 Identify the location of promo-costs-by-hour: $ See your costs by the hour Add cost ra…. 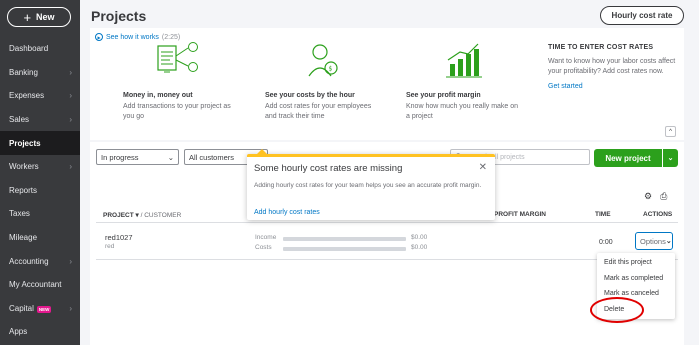
(322, 82).